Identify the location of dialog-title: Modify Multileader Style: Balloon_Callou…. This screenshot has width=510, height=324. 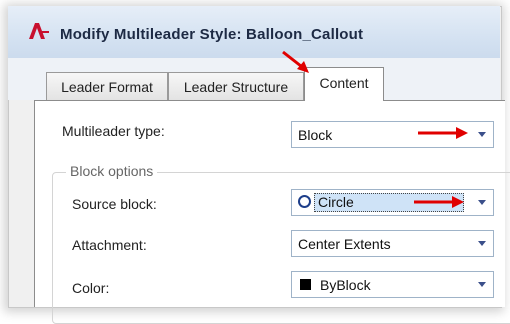
(212, 34).